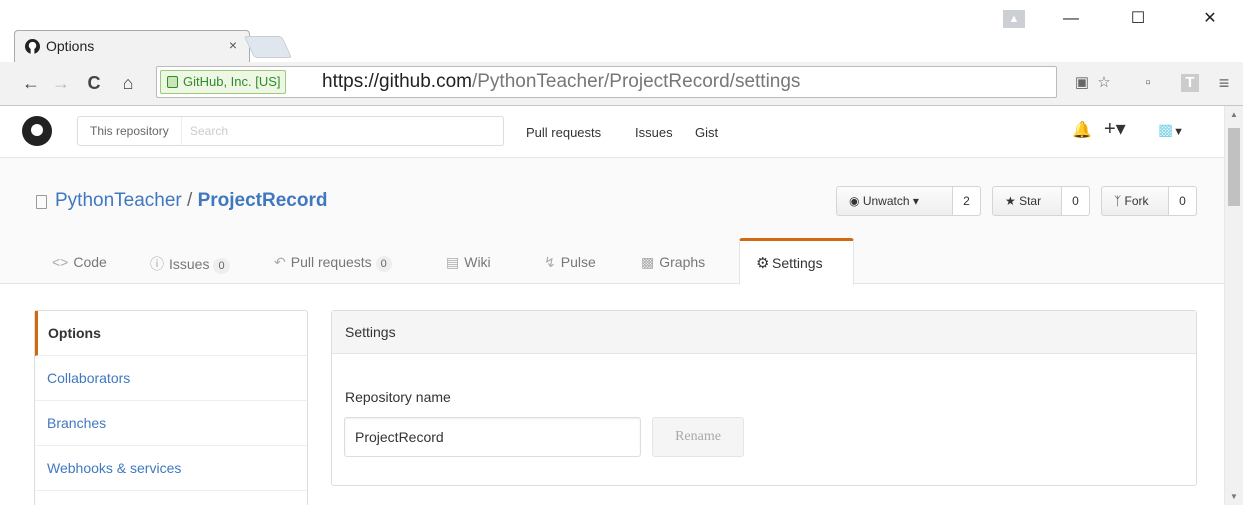  What do you see at coordinates (340, 131) in the screenshot?
I see `search-input` at bounding box center [340, 131].